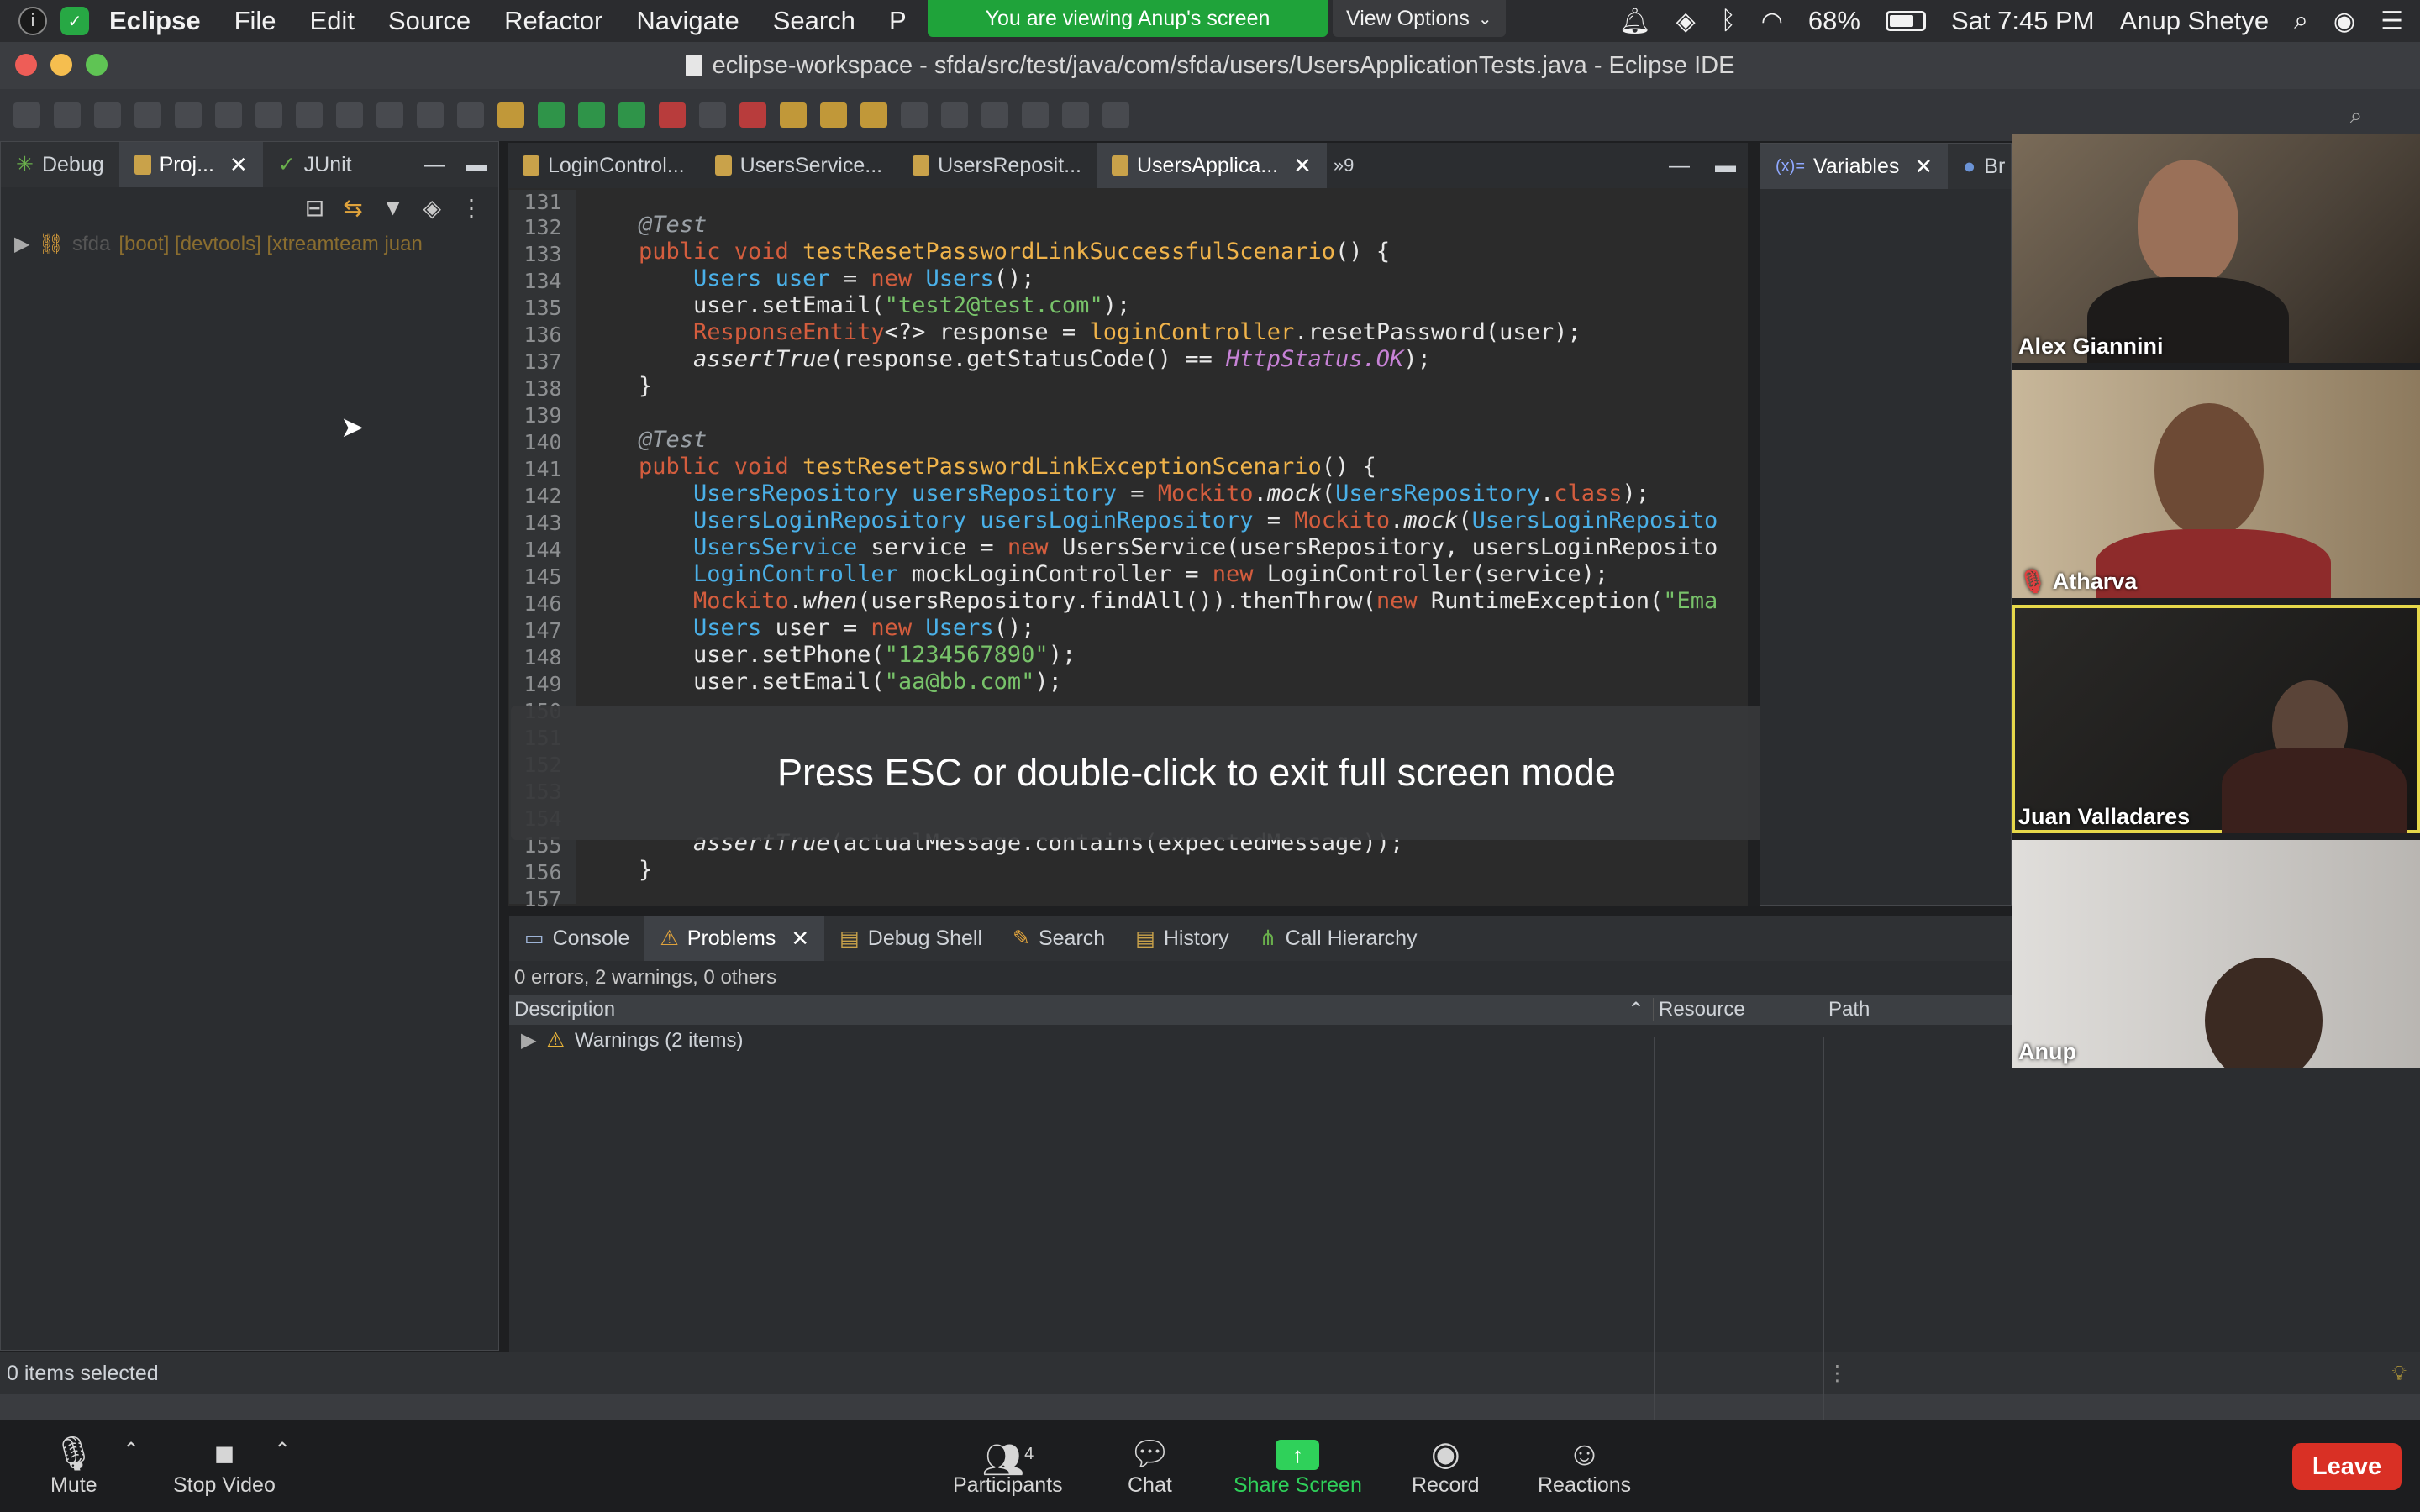  Describe the element at coordinates (955, 115) in the screenshot. I see `annotation-prev-icon` at that location.